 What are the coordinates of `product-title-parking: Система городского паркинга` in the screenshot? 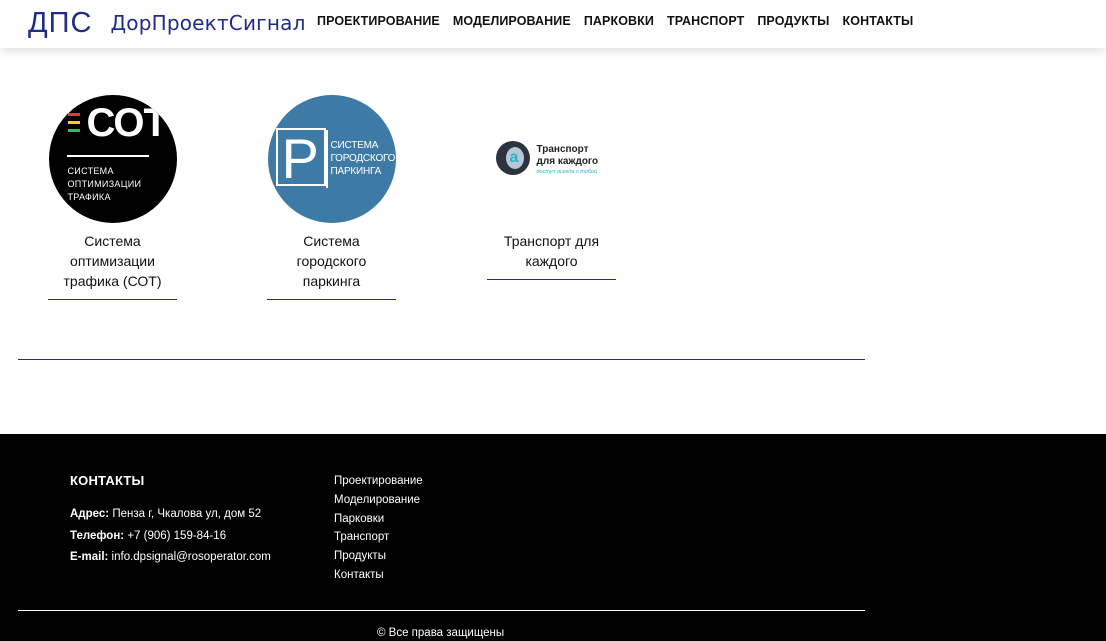 It's located at (331, 263).